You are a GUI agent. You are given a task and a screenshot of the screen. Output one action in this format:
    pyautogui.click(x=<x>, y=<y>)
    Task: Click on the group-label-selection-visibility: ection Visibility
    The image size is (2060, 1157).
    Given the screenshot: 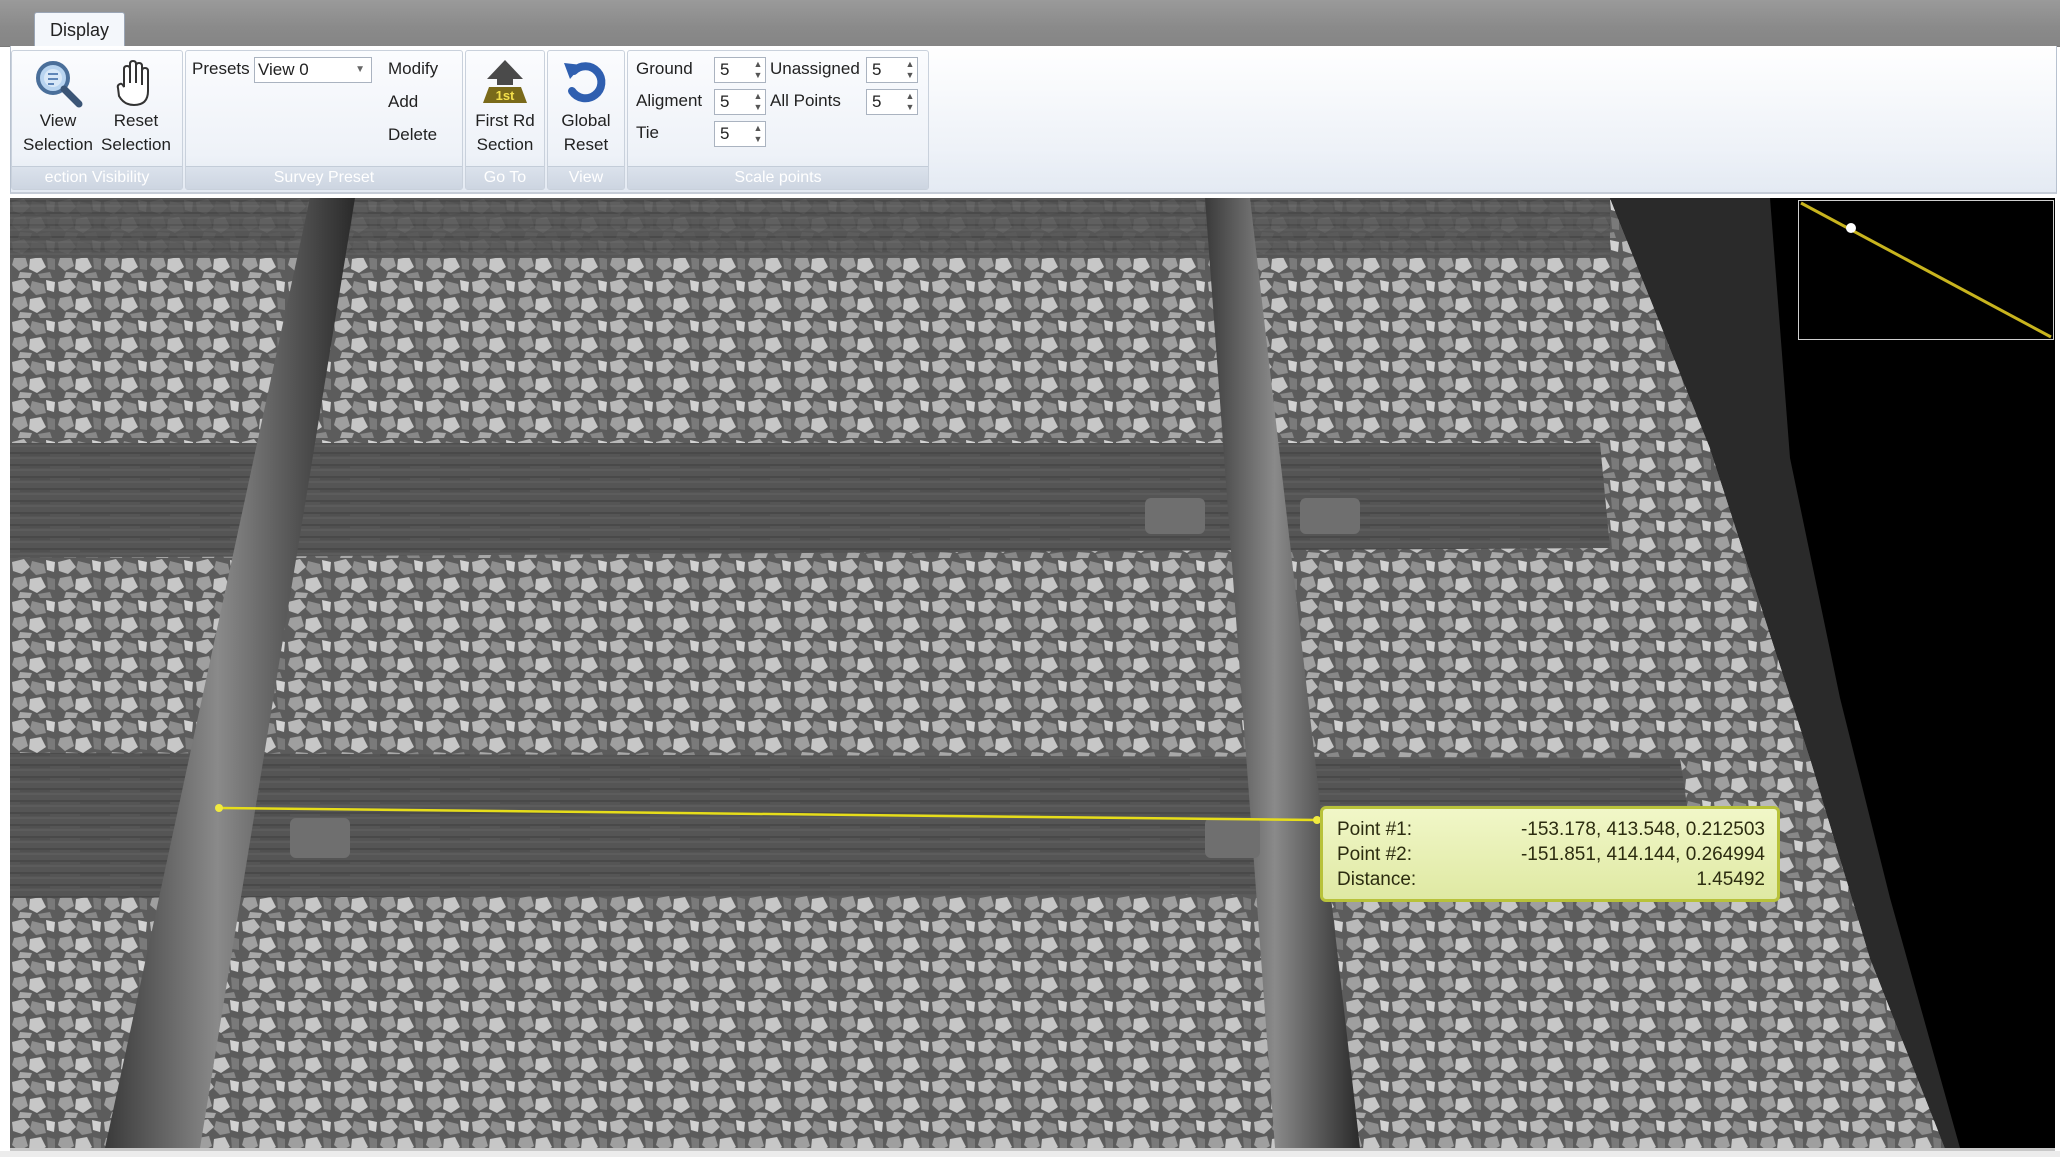 What is the action you would take?
    pyautogui.click(x=97, y=177)
    